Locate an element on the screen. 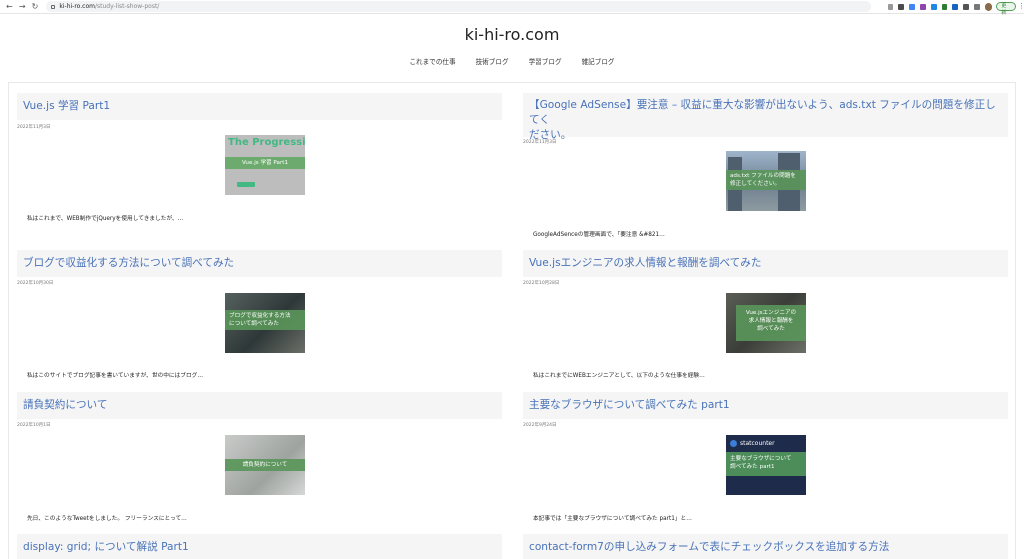  post-title: display: grid; について解説 Part1 is located at coordinates (106, 547).